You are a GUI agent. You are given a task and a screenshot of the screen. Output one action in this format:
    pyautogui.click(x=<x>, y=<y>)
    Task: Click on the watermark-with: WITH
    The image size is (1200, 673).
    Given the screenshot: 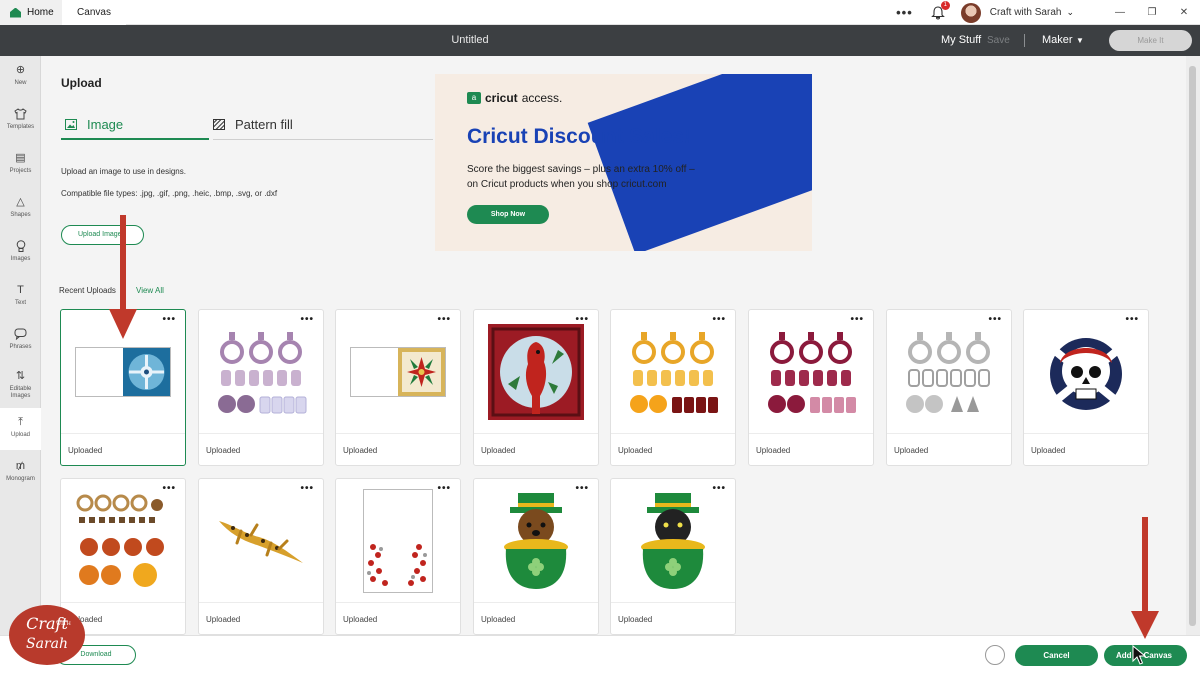 What is the action you would take?
    pyautogui.click(x=63, y=624)
    